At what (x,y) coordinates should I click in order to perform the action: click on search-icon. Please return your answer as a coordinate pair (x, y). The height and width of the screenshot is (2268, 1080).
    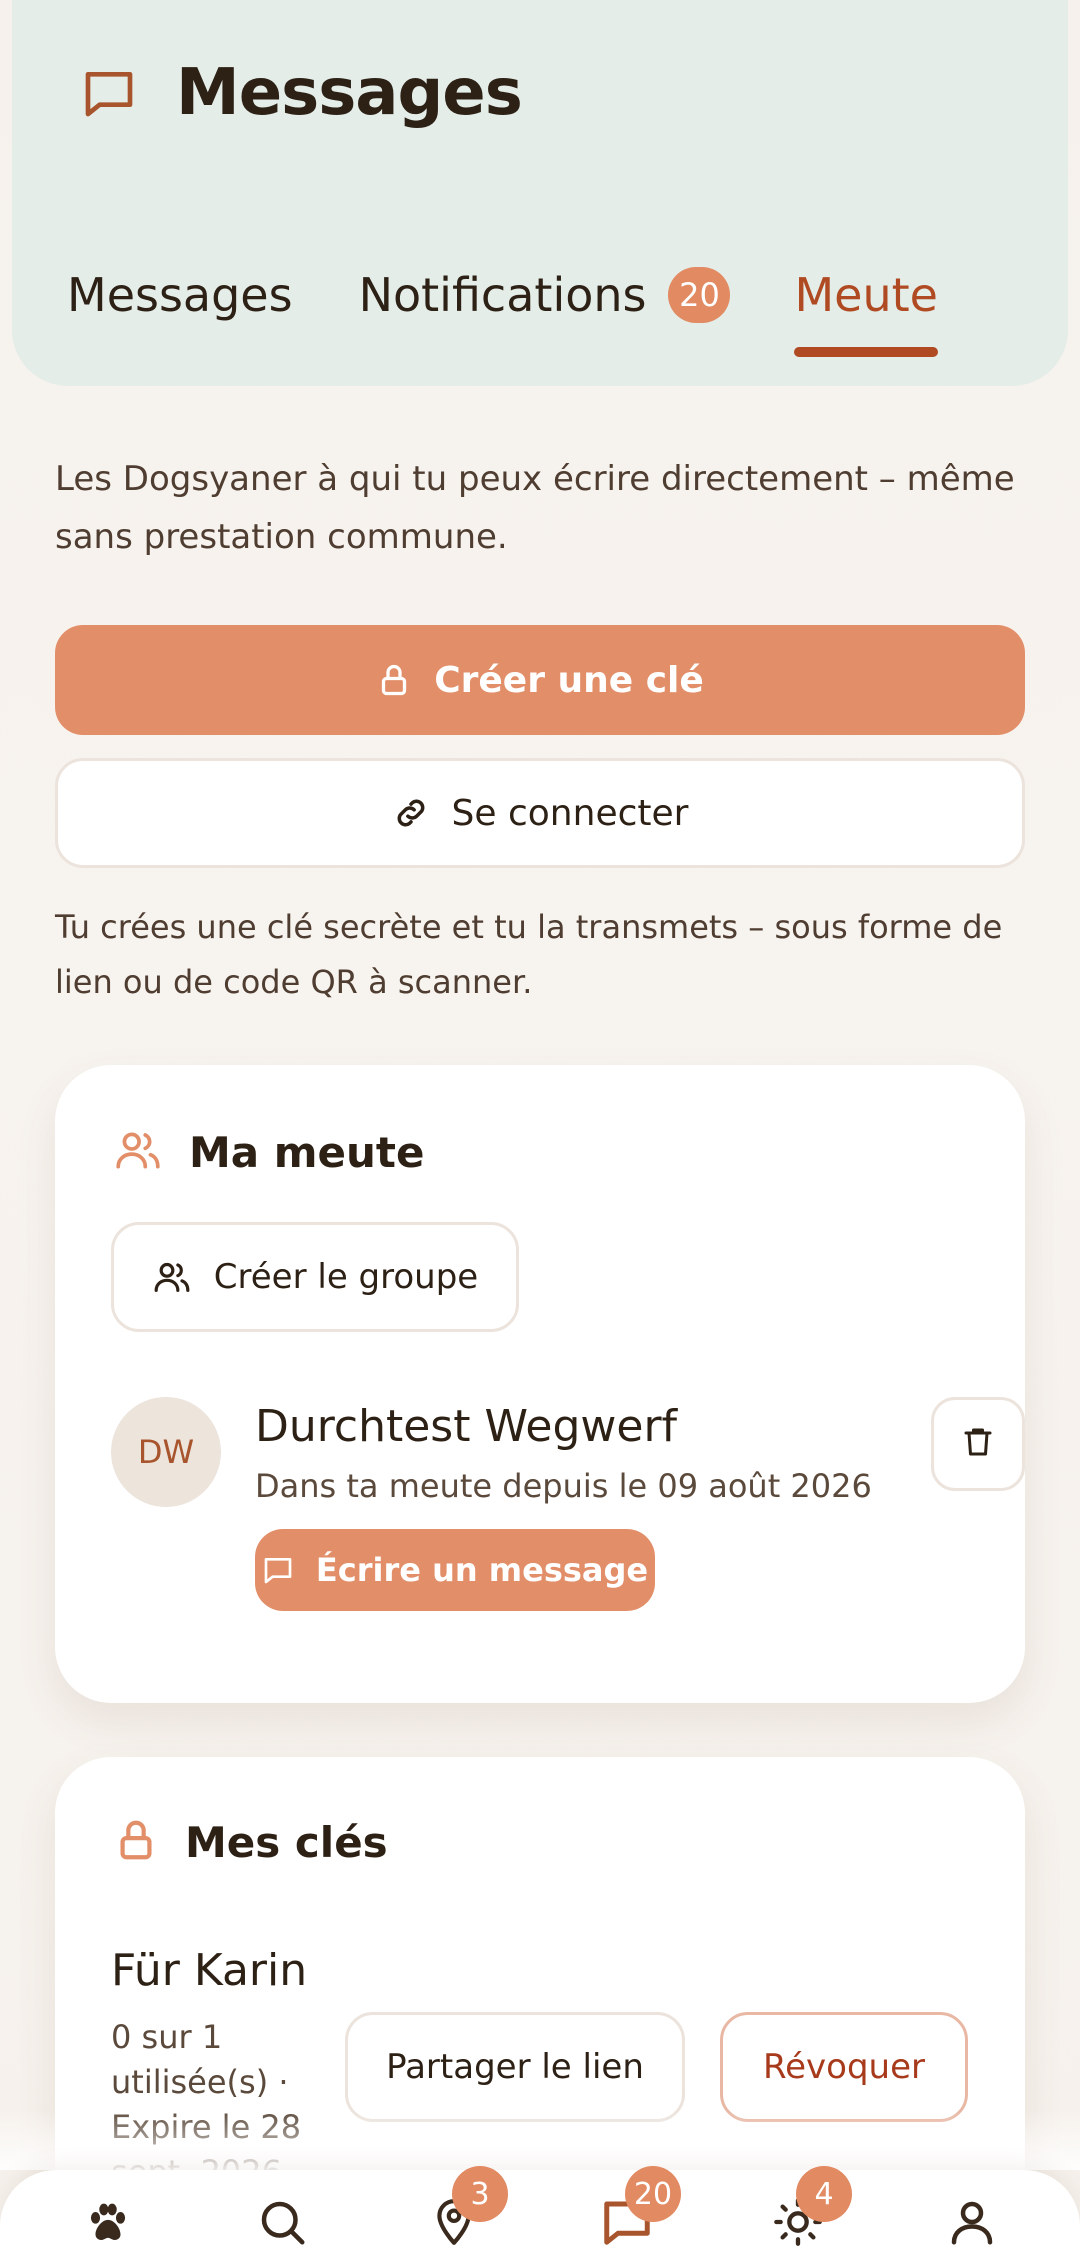
    Looking at the image, I should click on (282, 2224).